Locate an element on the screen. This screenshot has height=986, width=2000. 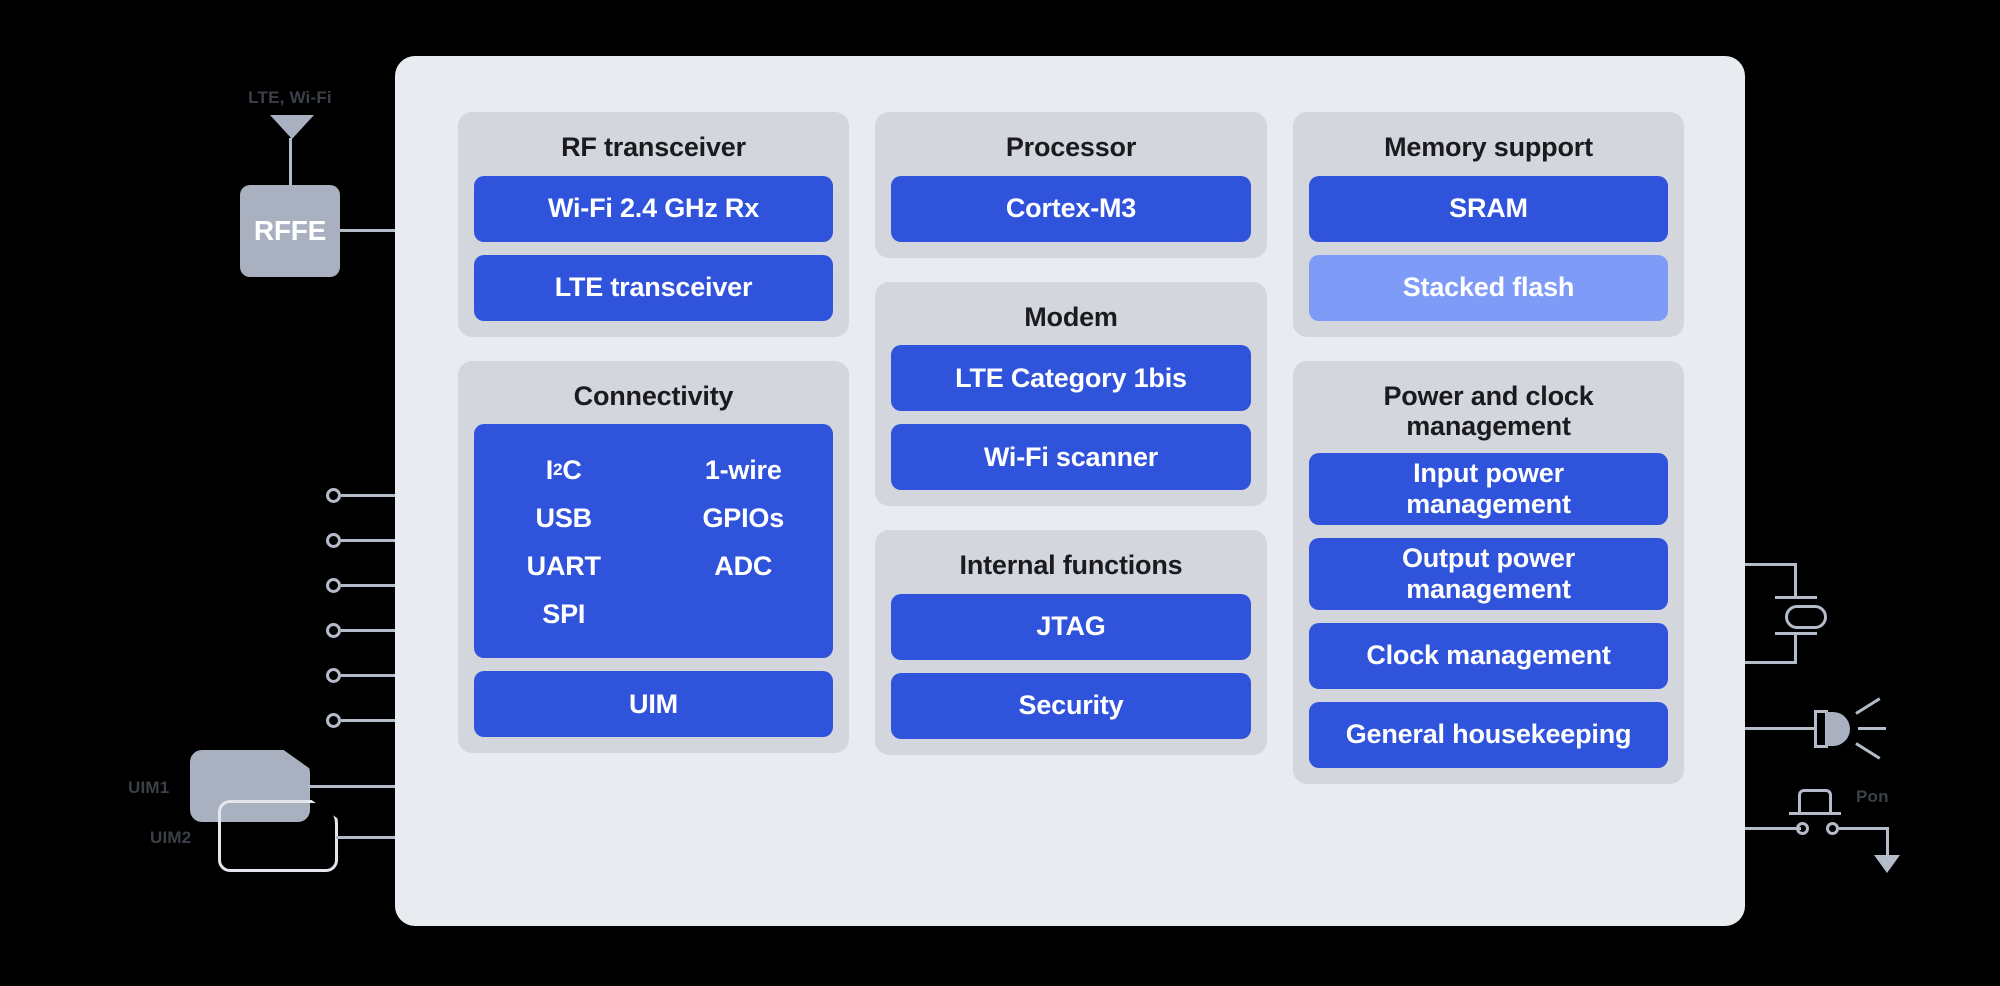
push-button-bar is located at coordinates (1815, 813).